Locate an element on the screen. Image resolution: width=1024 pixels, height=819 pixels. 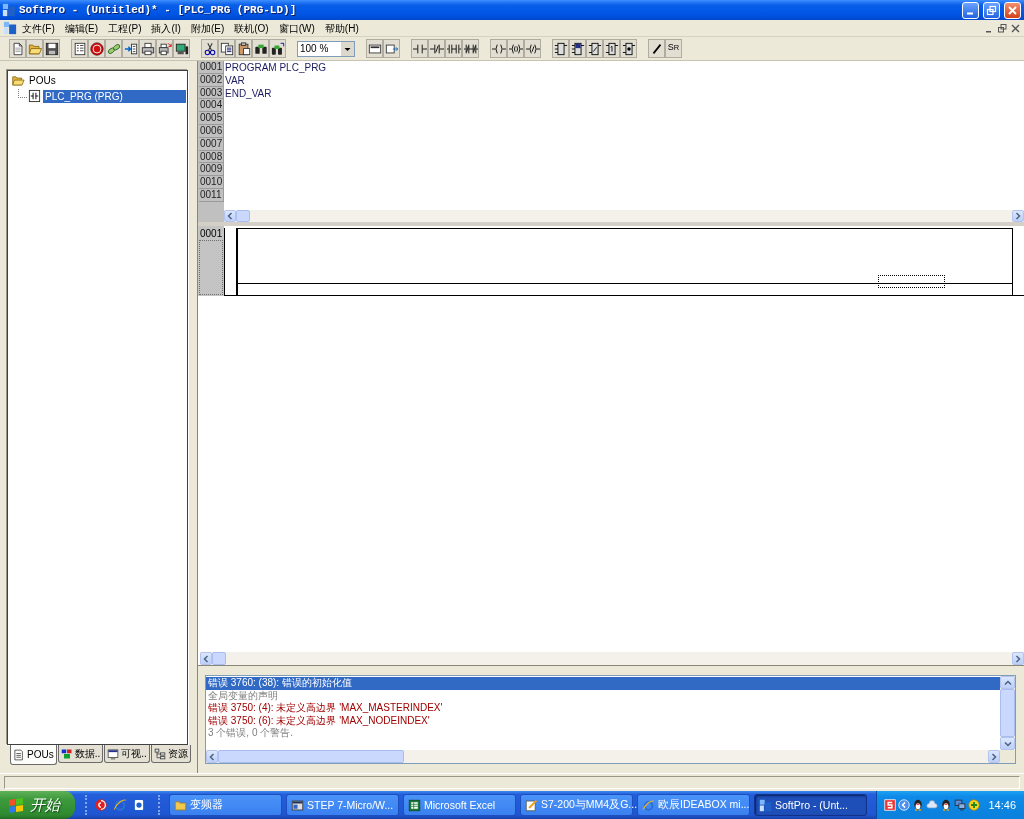
line-number: 0001 is located at coordinates (211, 67).